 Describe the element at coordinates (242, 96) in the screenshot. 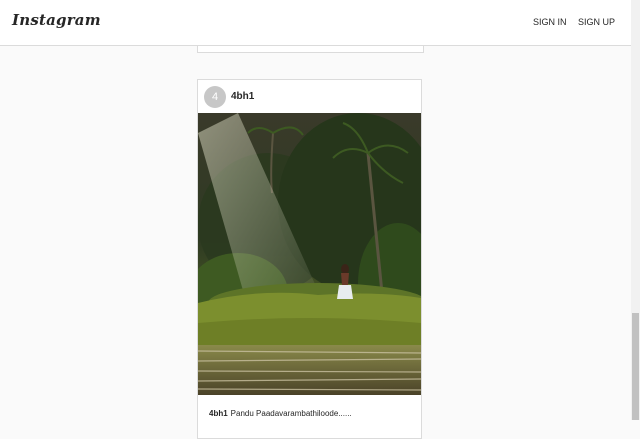

I see `post-username: 4bh1` at that location.